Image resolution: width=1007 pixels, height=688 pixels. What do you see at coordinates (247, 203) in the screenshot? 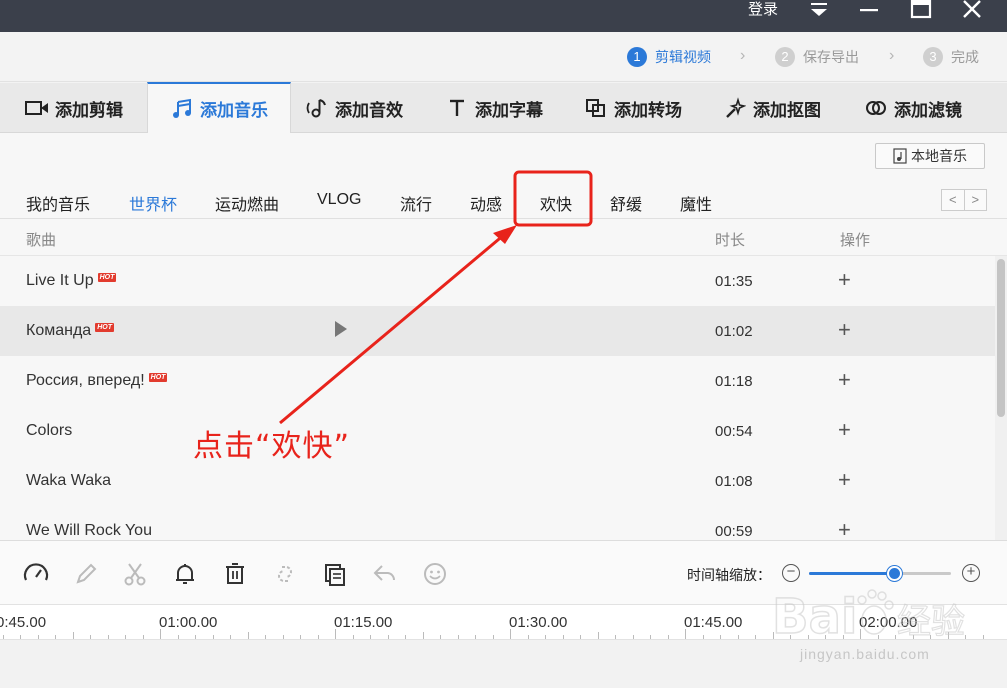
I see `category-sports: 运动燃曲` at bounding box center [247, 203].